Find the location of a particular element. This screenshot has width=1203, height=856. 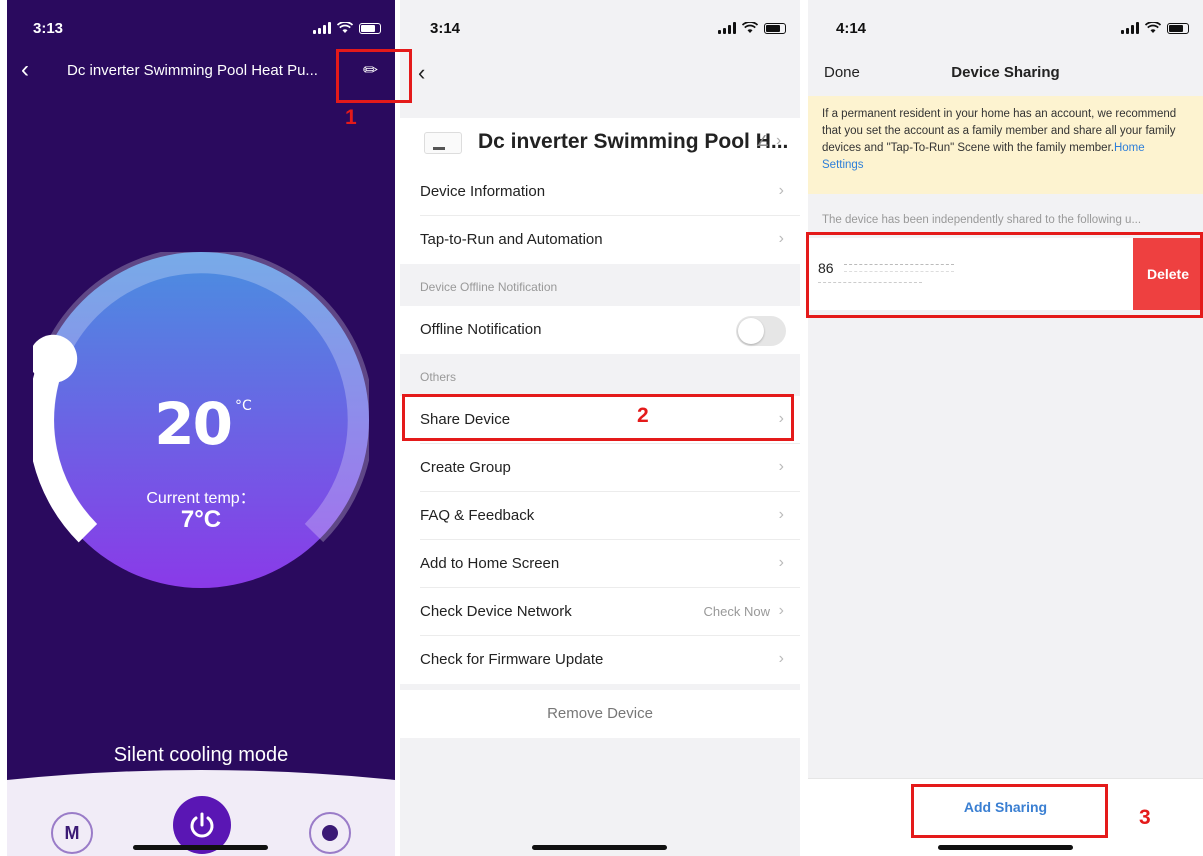

row-label: Offline Notification is located at coordinates (481, 329).